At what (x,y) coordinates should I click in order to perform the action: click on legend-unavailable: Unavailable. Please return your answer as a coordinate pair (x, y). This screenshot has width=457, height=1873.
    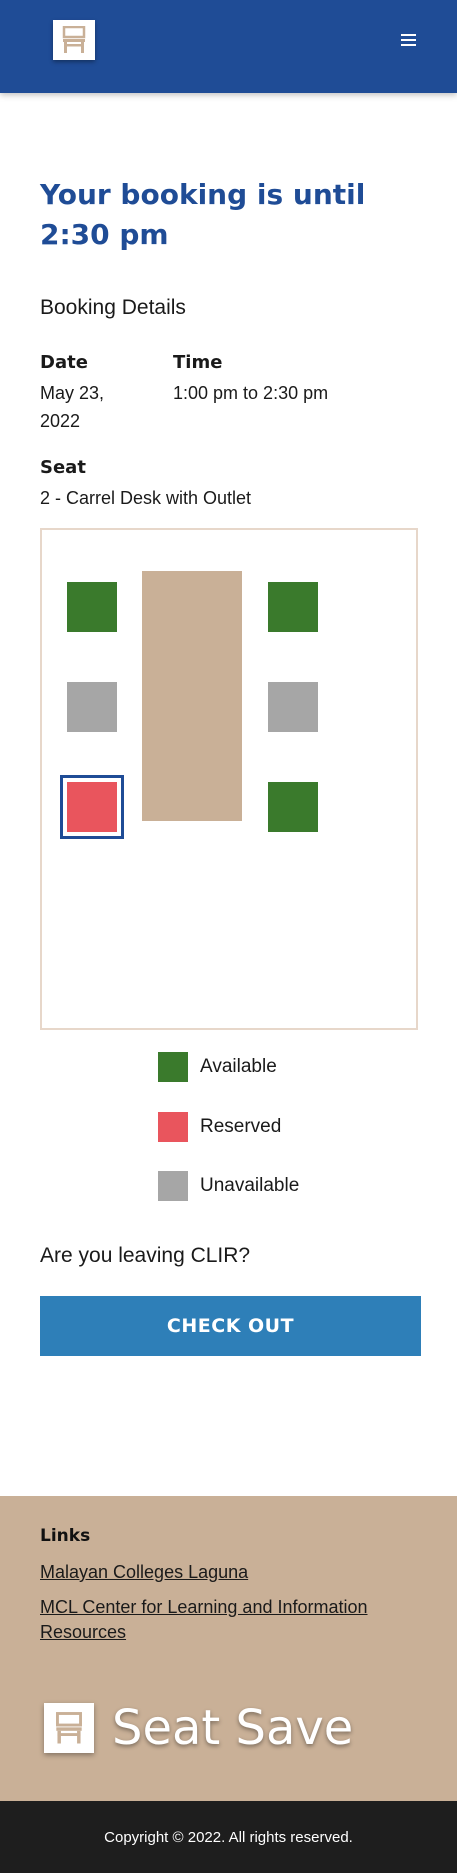
    Looking at the image, I should click on (228, 1186).